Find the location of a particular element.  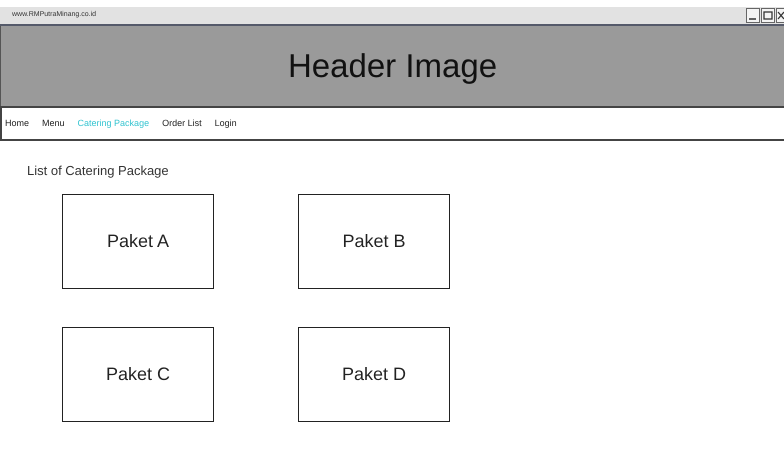

nav-link: Login is located at coordinates (225, 123).